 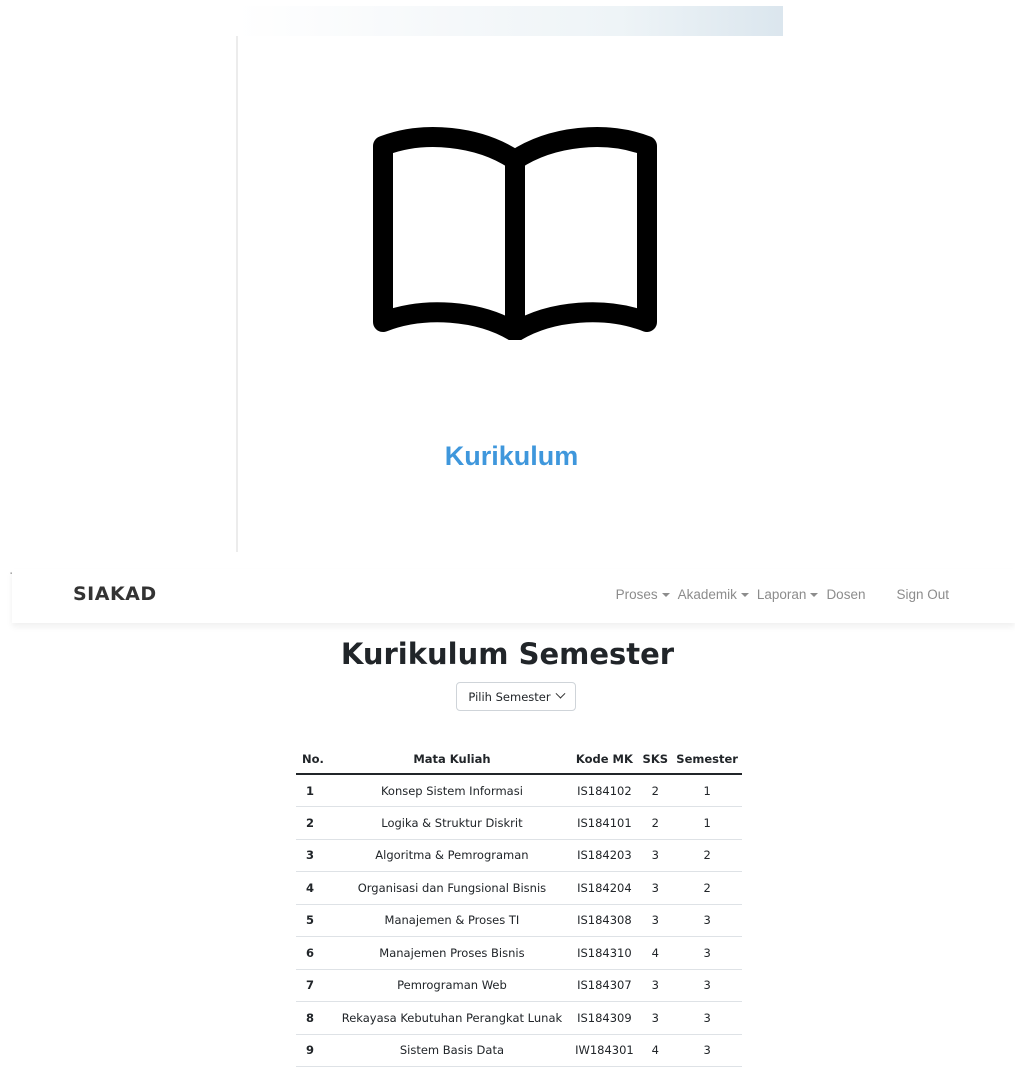 I want to click on hero-banner-strip, so click(x=510, y=21).